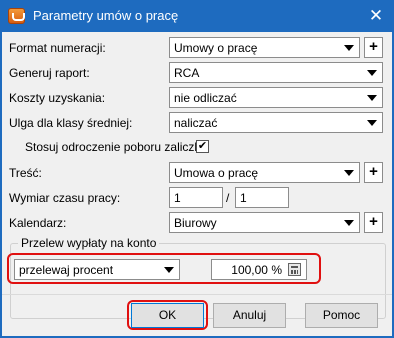 Image resolution: width=394 pixels, height=338 pixels. I want to click on transfer-percent-input: 100,00 %, so click(259, 269).